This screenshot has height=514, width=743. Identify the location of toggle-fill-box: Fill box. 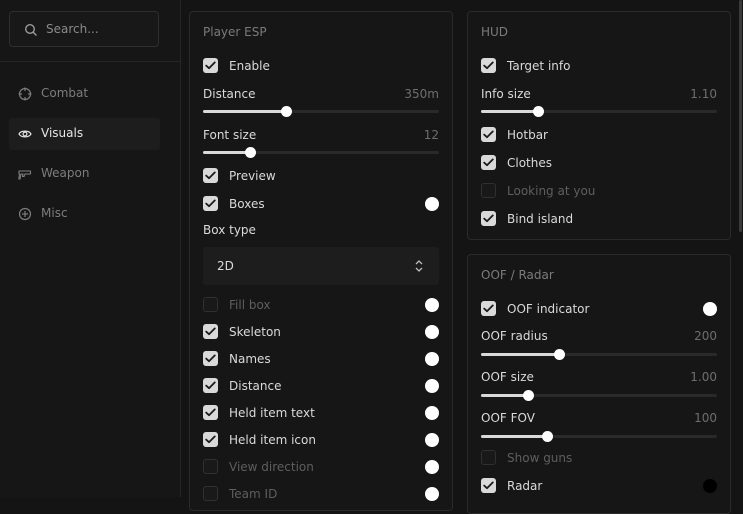
(321, 305).